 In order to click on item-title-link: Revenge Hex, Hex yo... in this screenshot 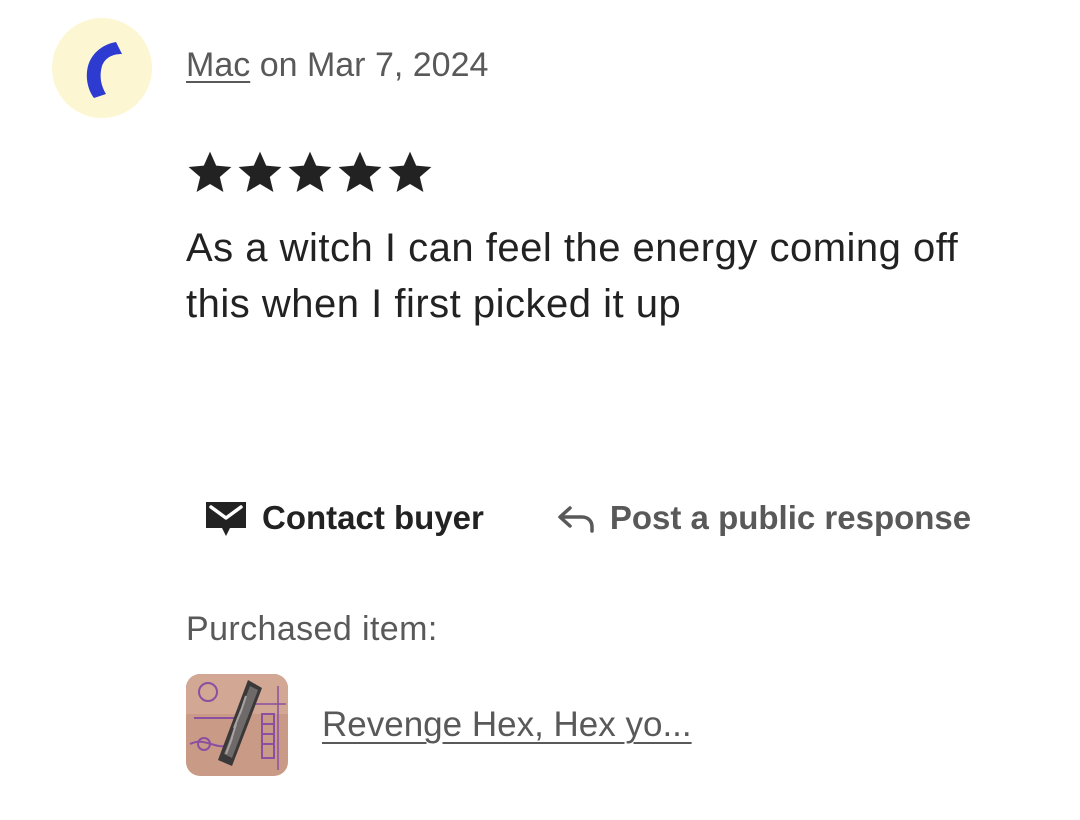, I will do `click(507, 725)`.